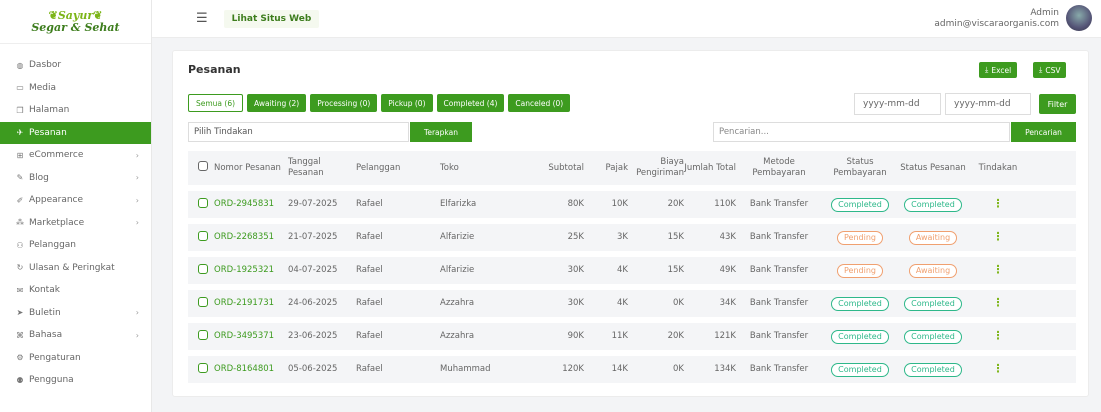 The image size is (1101, 412). Describe the element at coordinates (20, 380) in the screenshot. I see `user-group-icon: ⚉` at that location.